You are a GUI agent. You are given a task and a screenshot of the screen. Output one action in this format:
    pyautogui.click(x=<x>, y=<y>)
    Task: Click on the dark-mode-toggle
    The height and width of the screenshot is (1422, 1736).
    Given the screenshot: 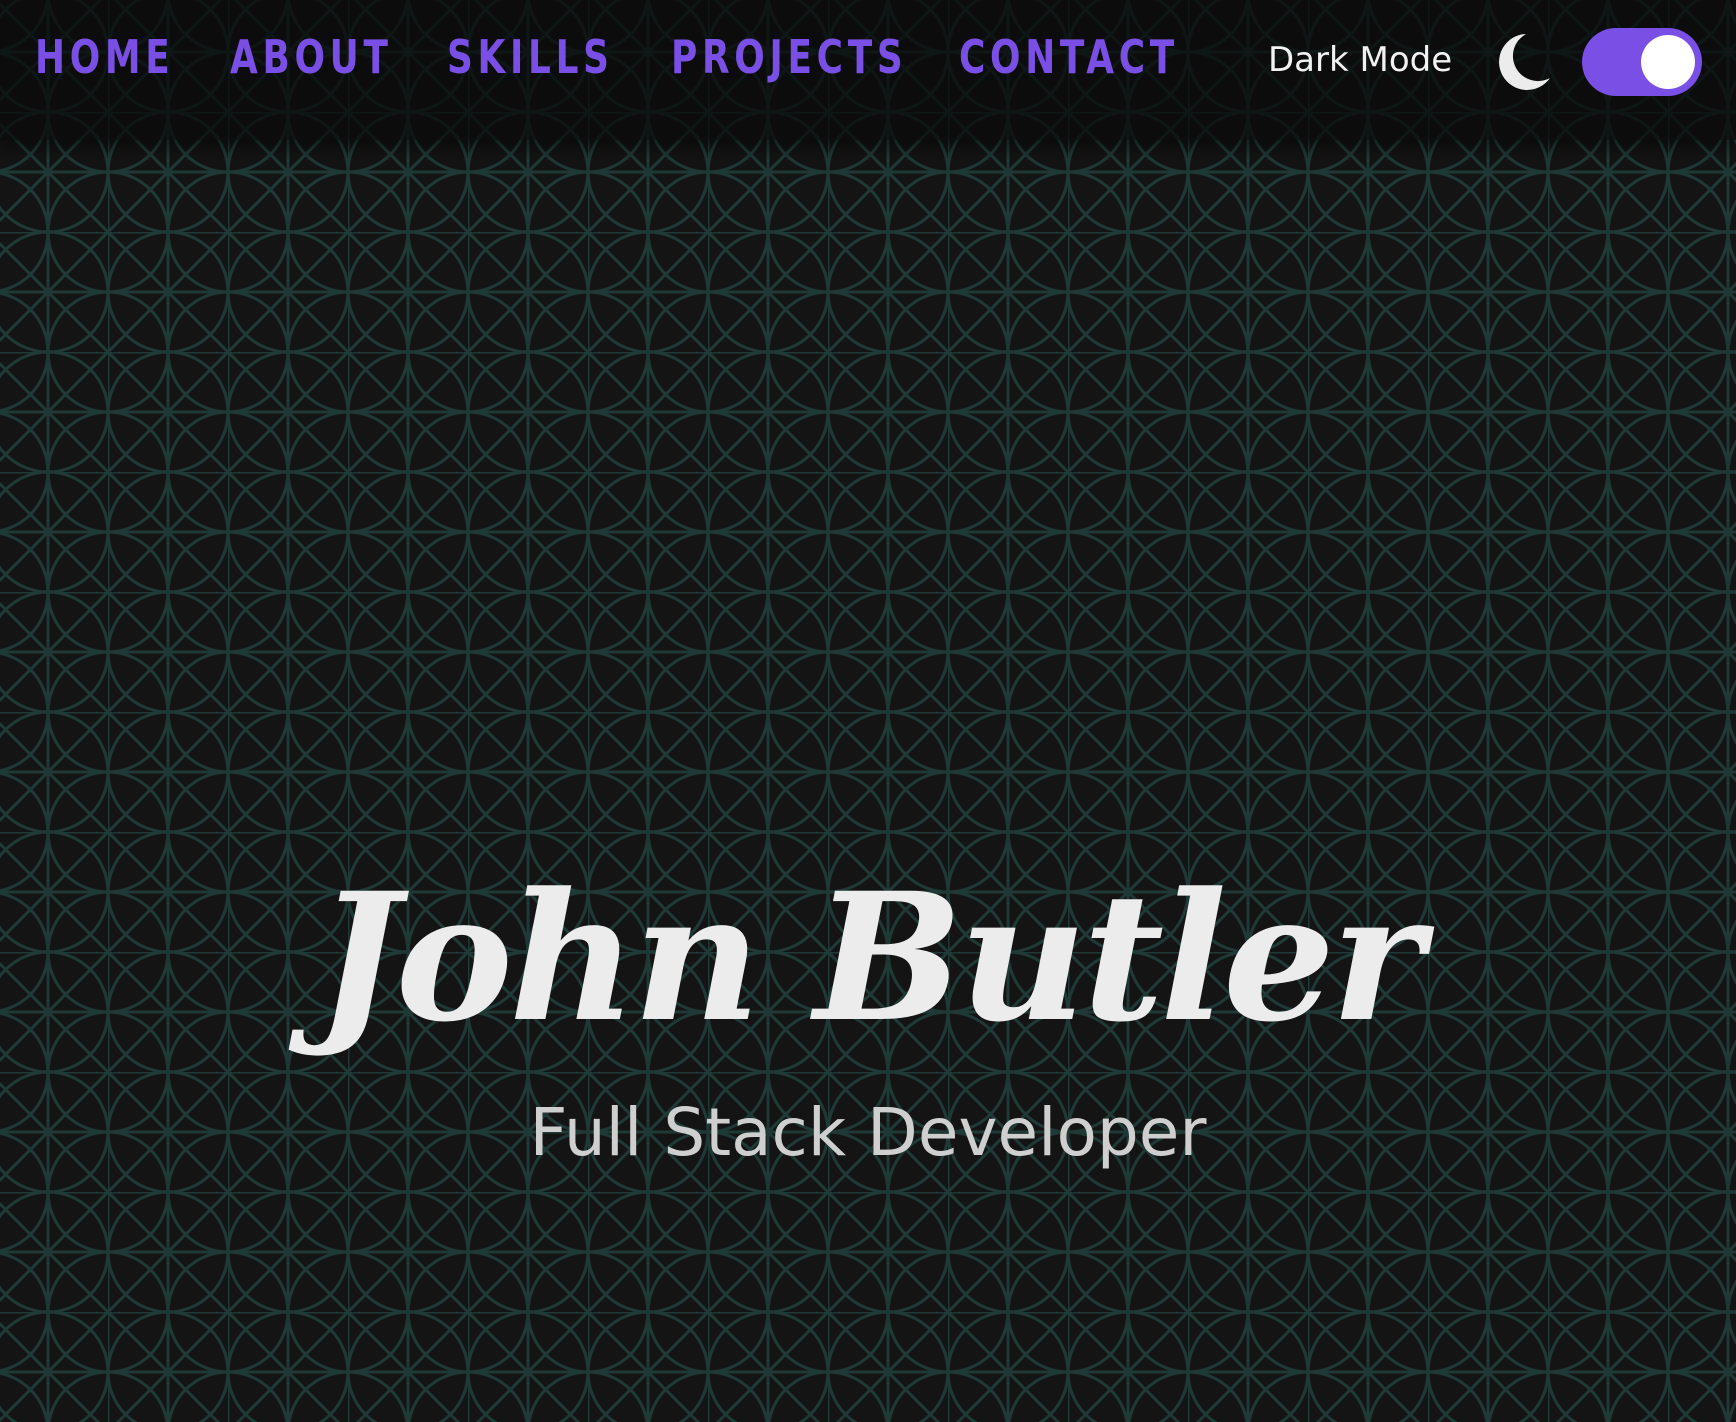 What is the action you would take?
    pyautogui.click(x=1642, y=62)
    